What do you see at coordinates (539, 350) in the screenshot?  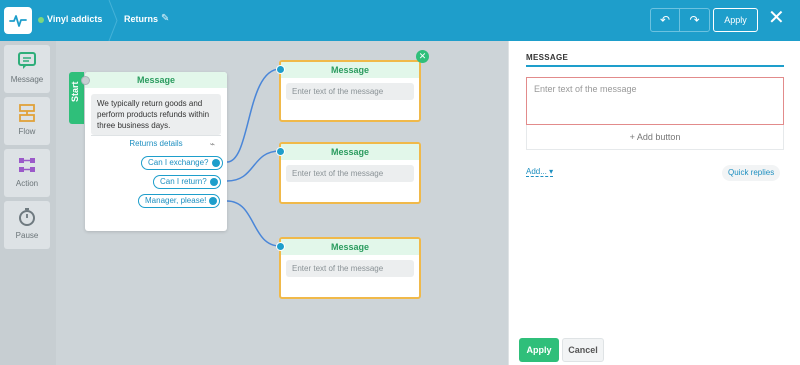 I see `panel-apply-button: Apply` at bounding box center [539, 350].